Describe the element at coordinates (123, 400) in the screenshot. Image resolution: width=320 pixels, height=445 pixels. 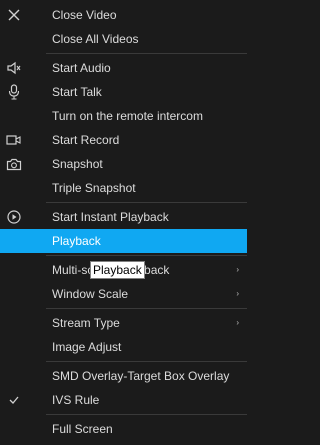
I see `menu-item-ivs-rule: IVS Rule` at that location.